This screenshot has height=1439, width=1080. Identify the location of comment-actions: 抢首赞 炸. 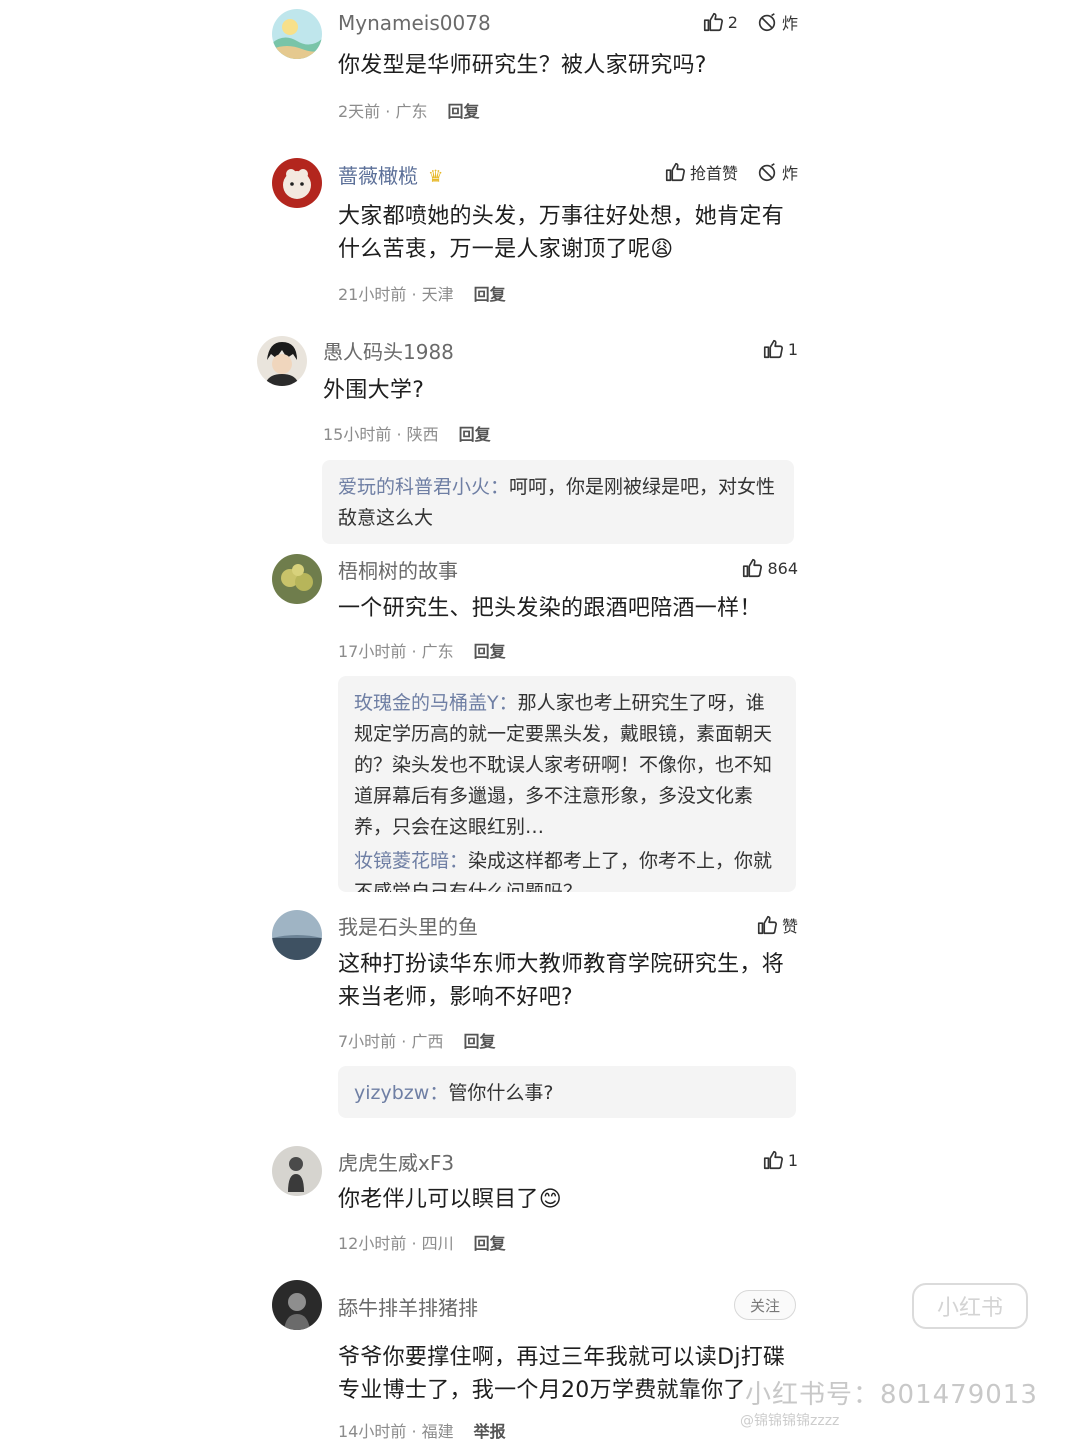
(731, 172).